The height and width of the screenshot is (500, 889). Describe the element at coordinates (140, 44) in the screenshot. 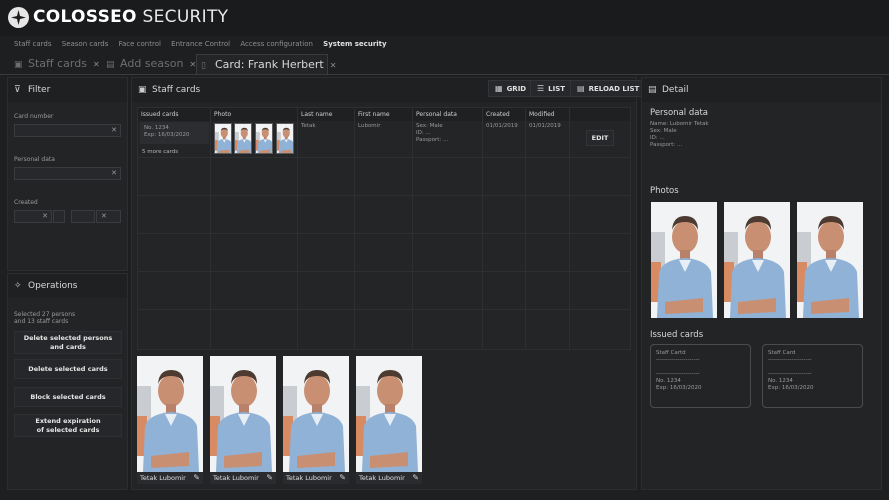

I see `nav-face-control: Face control` at that location.